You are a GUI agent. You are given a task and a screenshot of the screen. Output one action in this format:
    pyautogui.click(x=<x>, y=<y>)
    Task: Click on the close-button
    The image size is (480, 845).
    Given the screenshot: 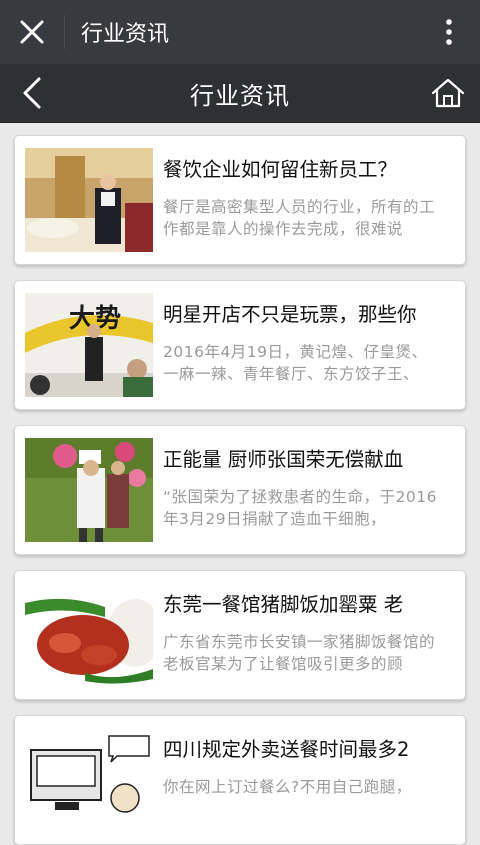 What is the action you would take?
    pyautogui.click(x=32, y=32)
    